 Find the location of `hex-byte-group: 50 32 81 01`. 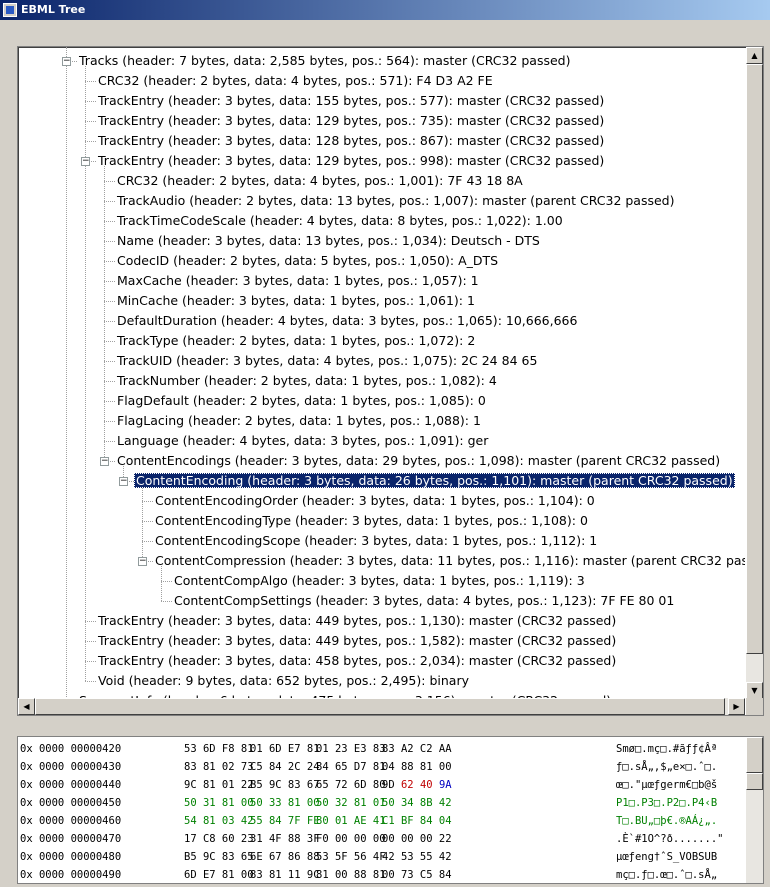

hex-byte-group: 50 32 81 01 is located at coordinates (351, 803).